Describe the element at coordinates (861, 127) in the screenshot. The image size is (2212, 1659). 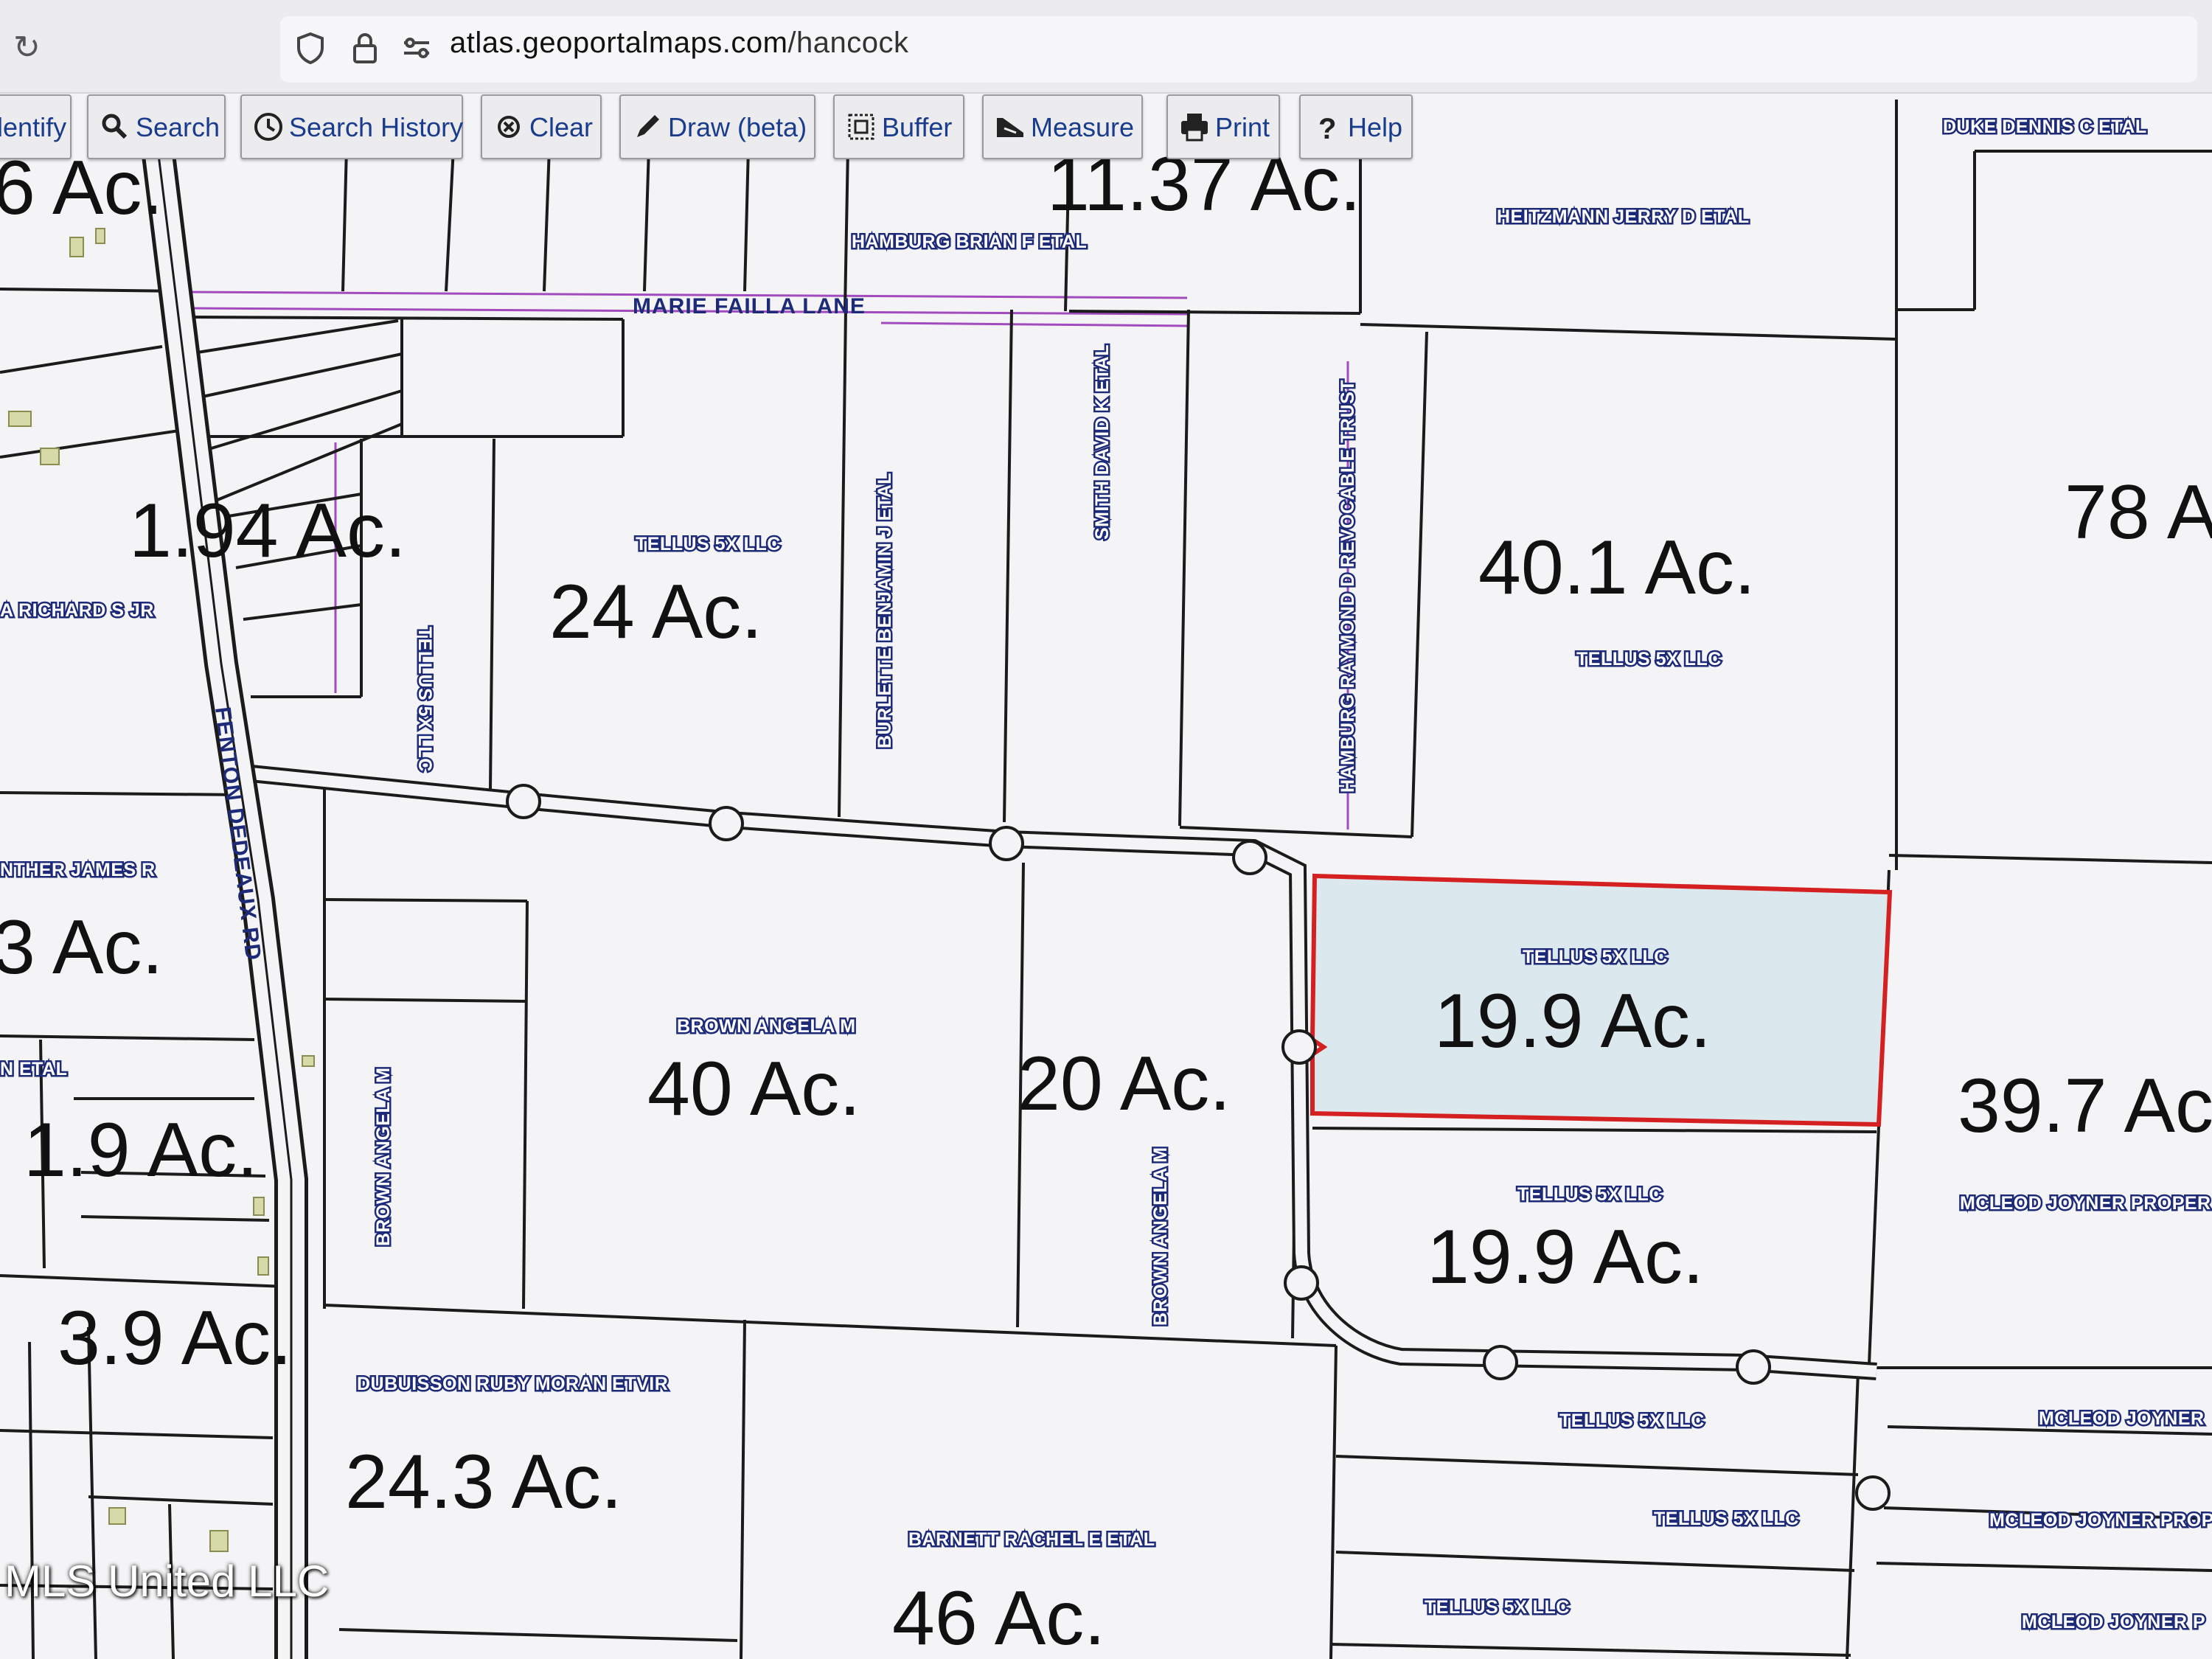
I see `buffer-icon` at that location.